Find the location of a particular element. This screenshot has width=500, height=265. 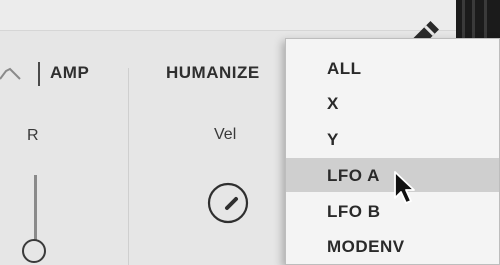

velocity-knob is located at coordinates (228, 203).